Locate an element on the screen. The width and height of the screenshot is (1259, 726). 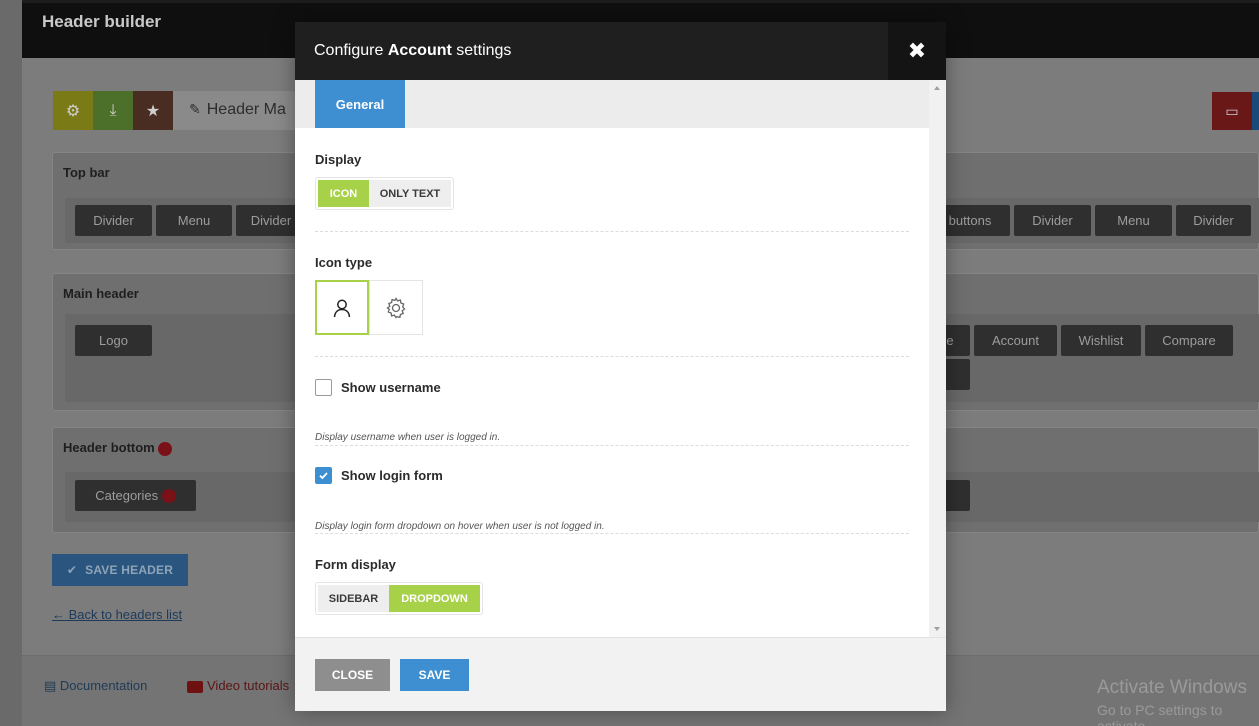
show-login-form-checkbox is located at coordinates (323, 475).